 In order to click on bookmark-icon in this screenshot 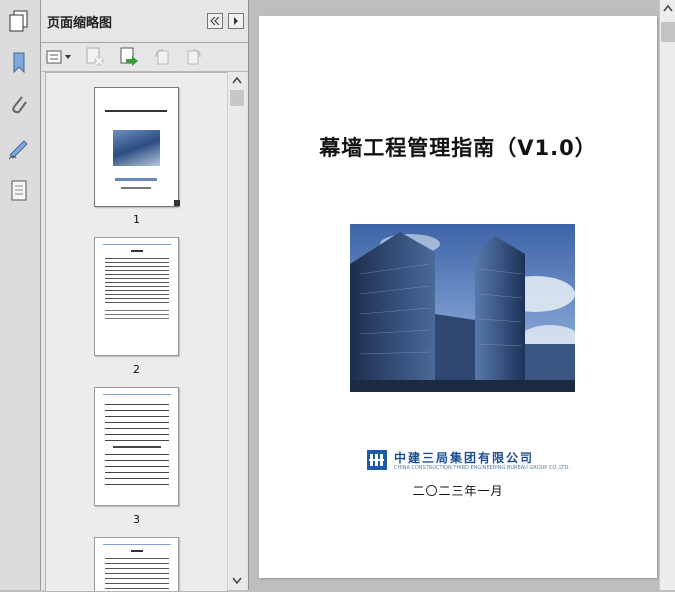, I will do `click(19, 63)`.